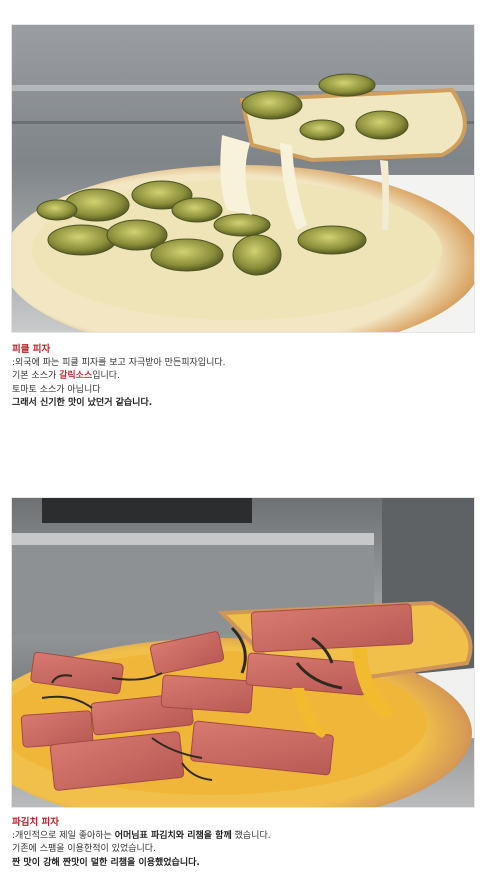 The width and height of the screenshot is (500, 892). Describe the element at coordinates (173, 835) in the screenshot. I see `highlight-text: 어머님표 파김치와 리챔을 함께` at that location.